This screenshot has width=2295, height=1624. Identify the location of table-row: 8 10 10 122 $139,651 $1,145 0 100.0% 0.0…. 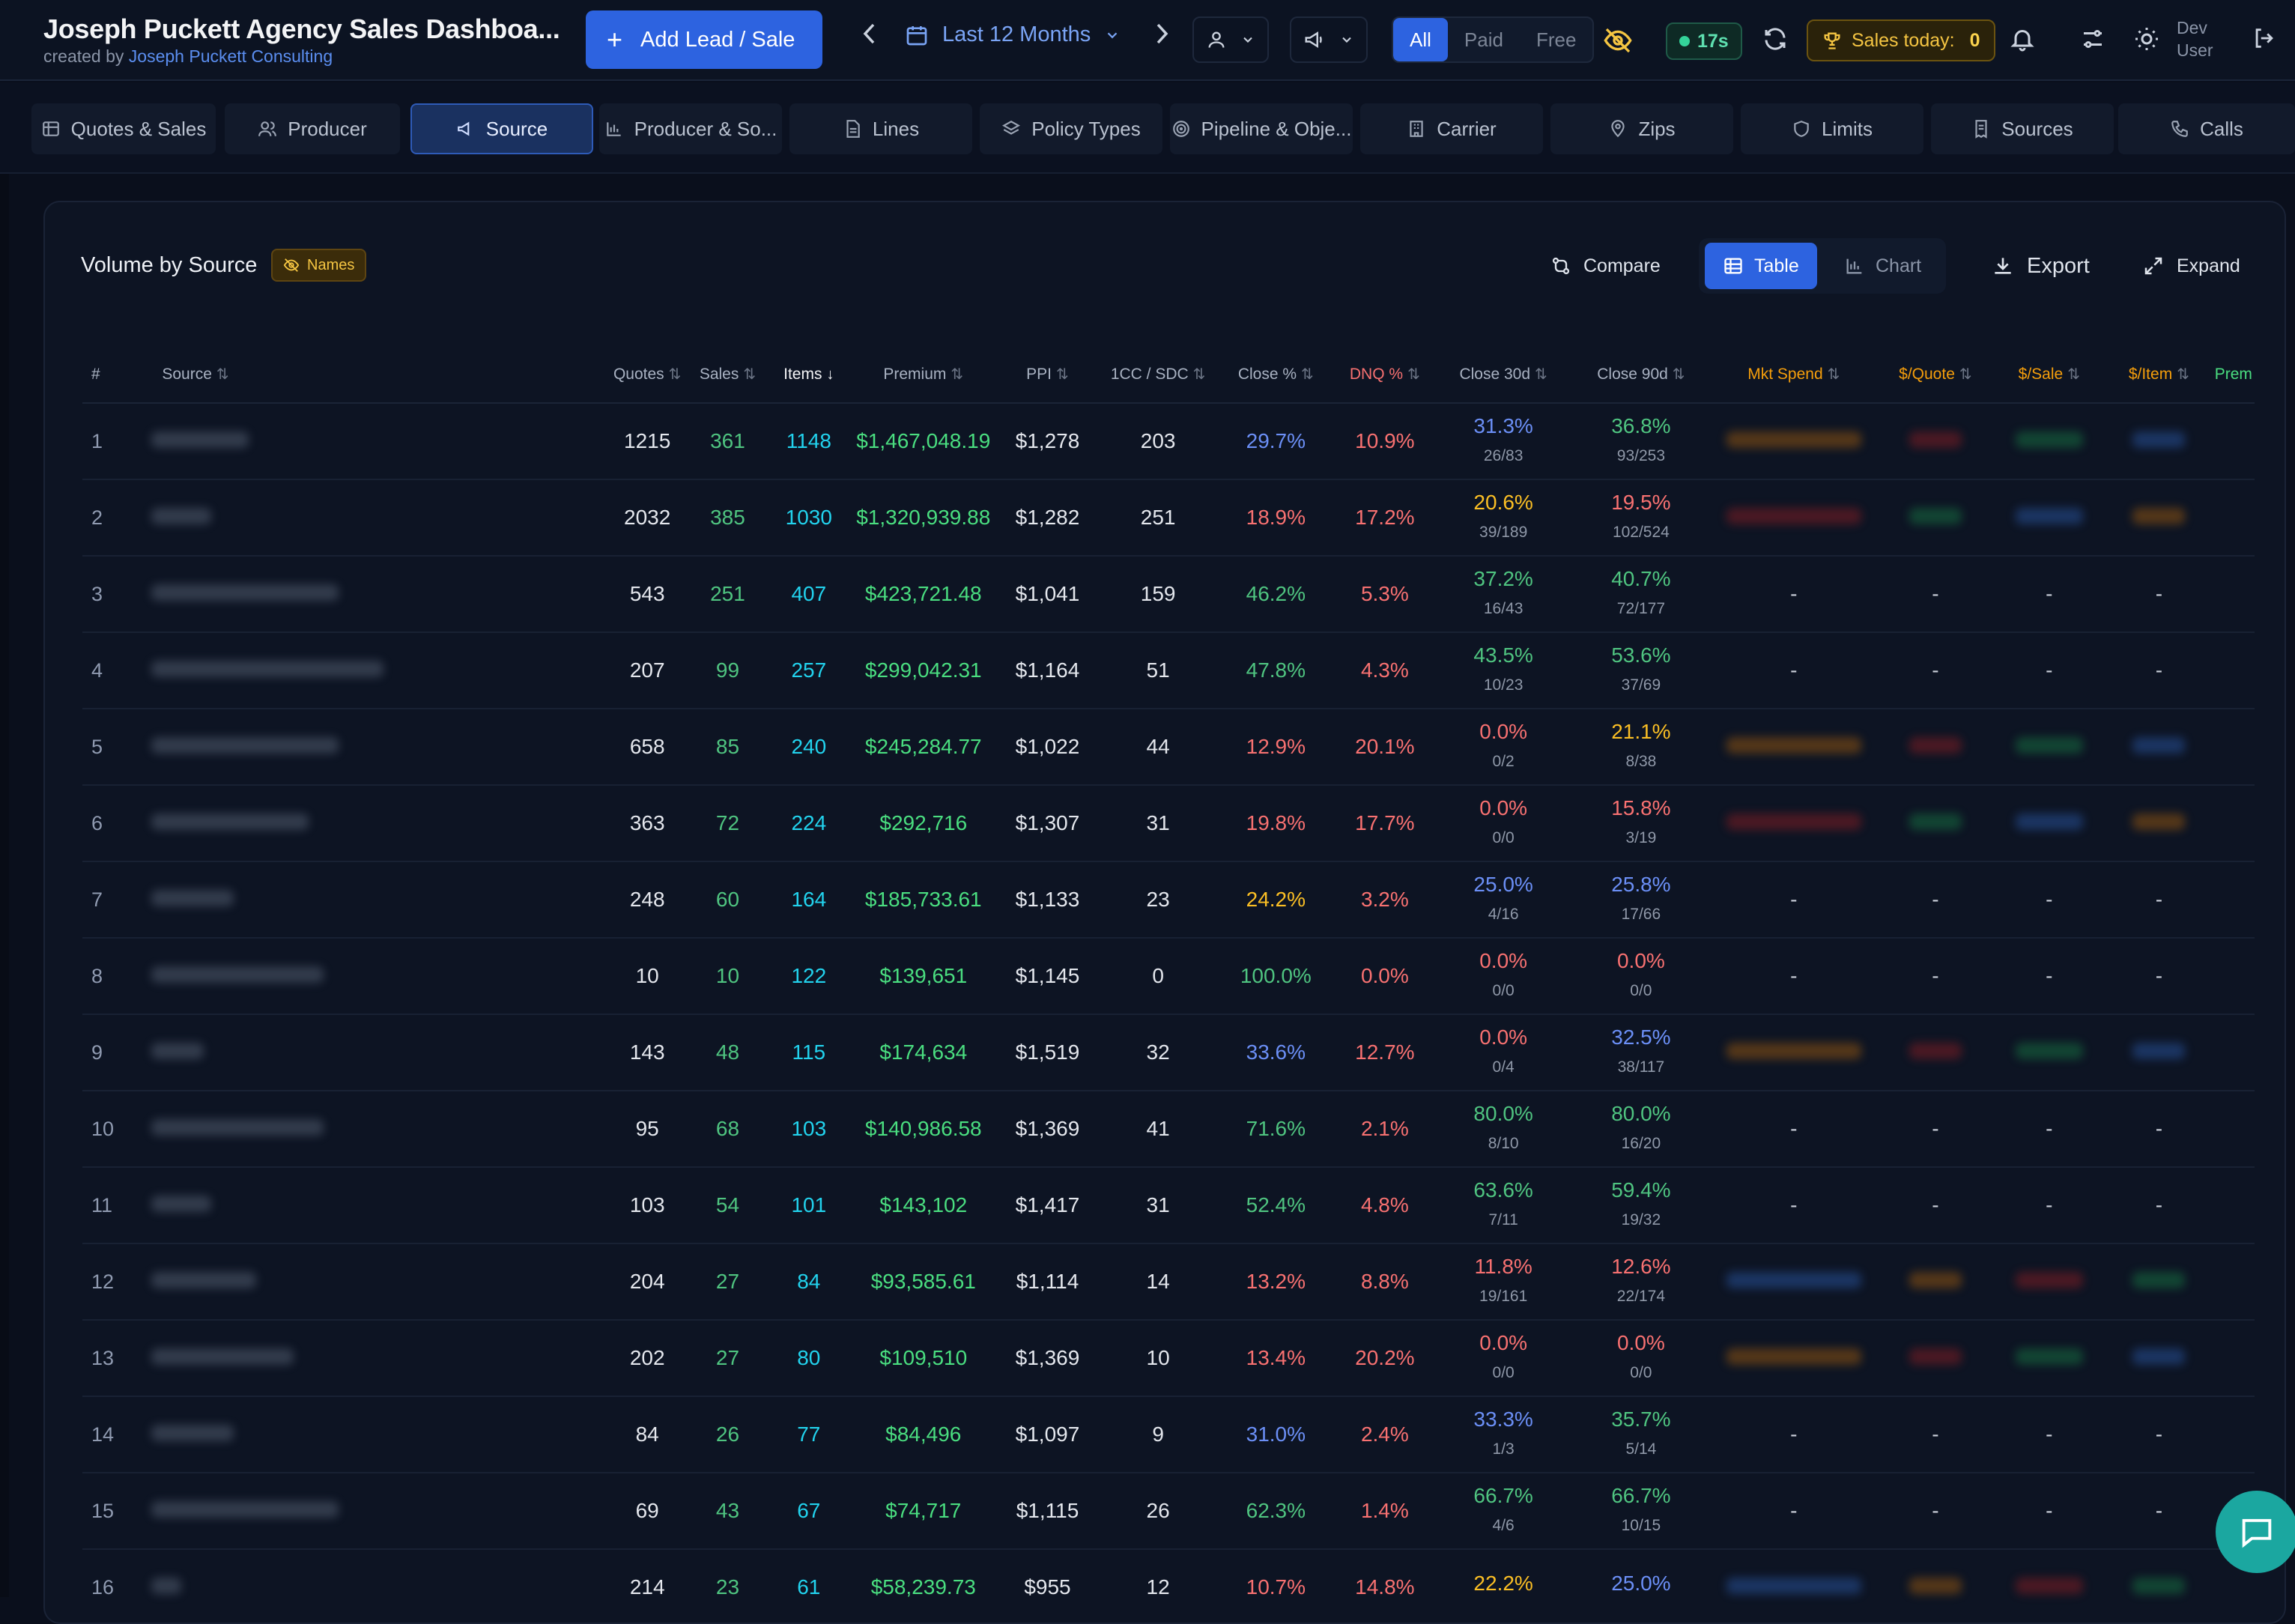
(1168, 976).